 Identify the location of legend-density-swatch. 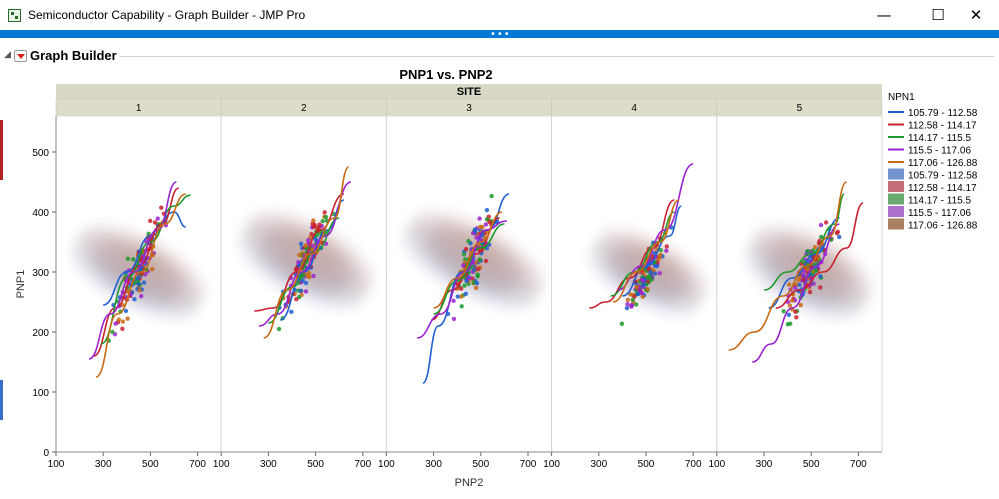
(896, 199).